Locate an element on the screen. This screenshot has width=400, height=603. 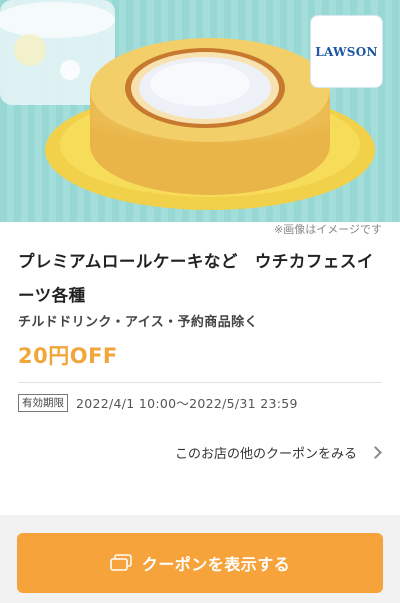
validity-row: 有効期限 2022/4/1 10:00〜2022/5/31 23:59 is located at coordinates (158, 402).